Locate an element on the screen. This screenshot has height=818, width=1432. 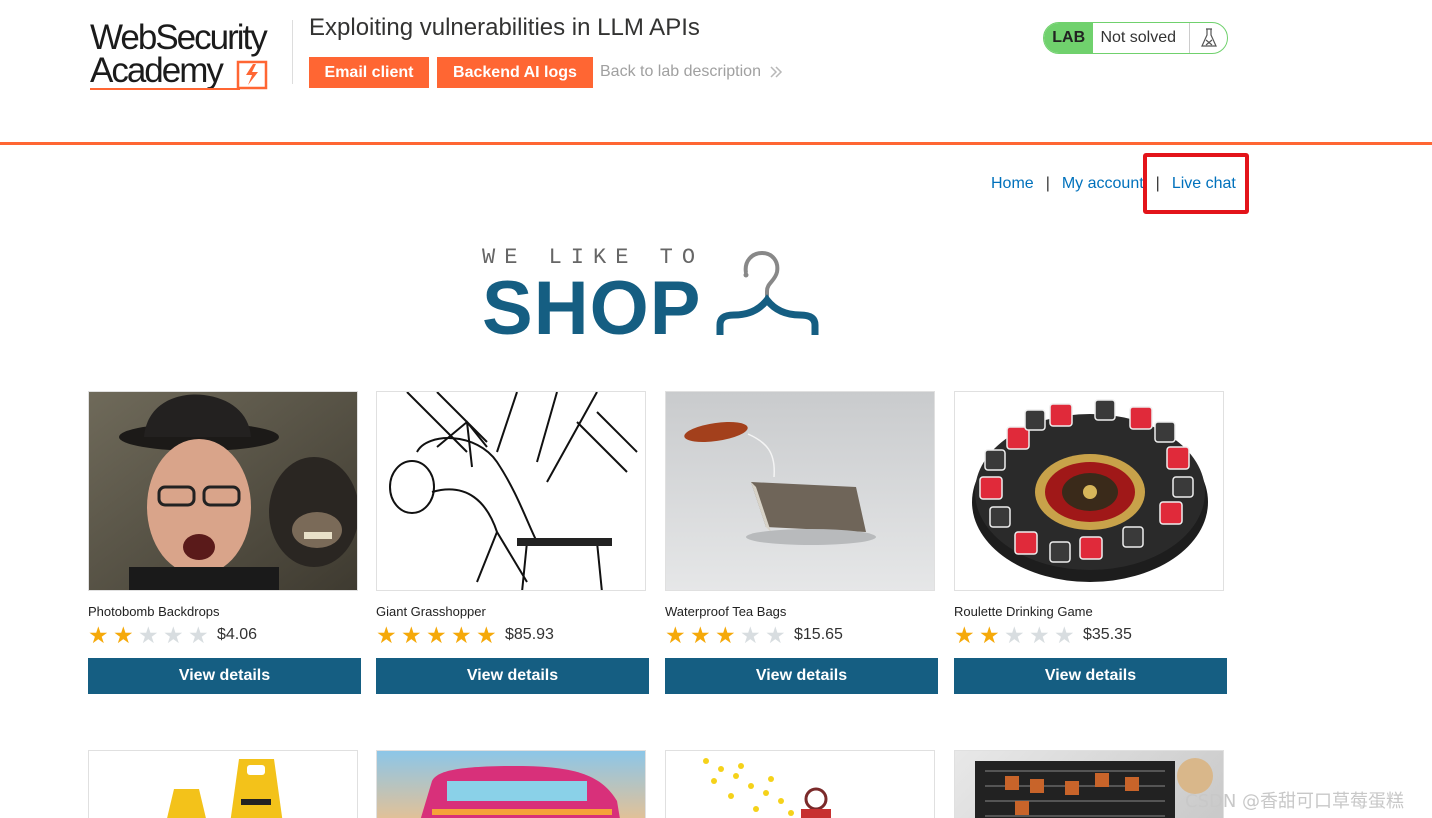
lab-badge: LAB is located at coordinates (1069, 38).